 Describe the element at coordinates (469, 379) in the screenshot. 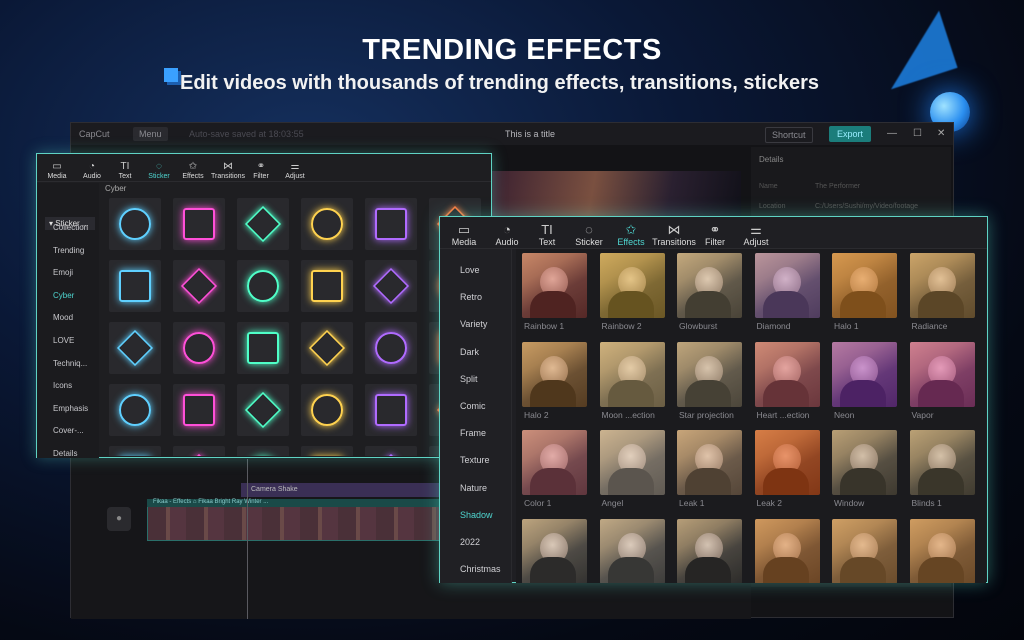

I see `effects-category-item: Split` at that location.